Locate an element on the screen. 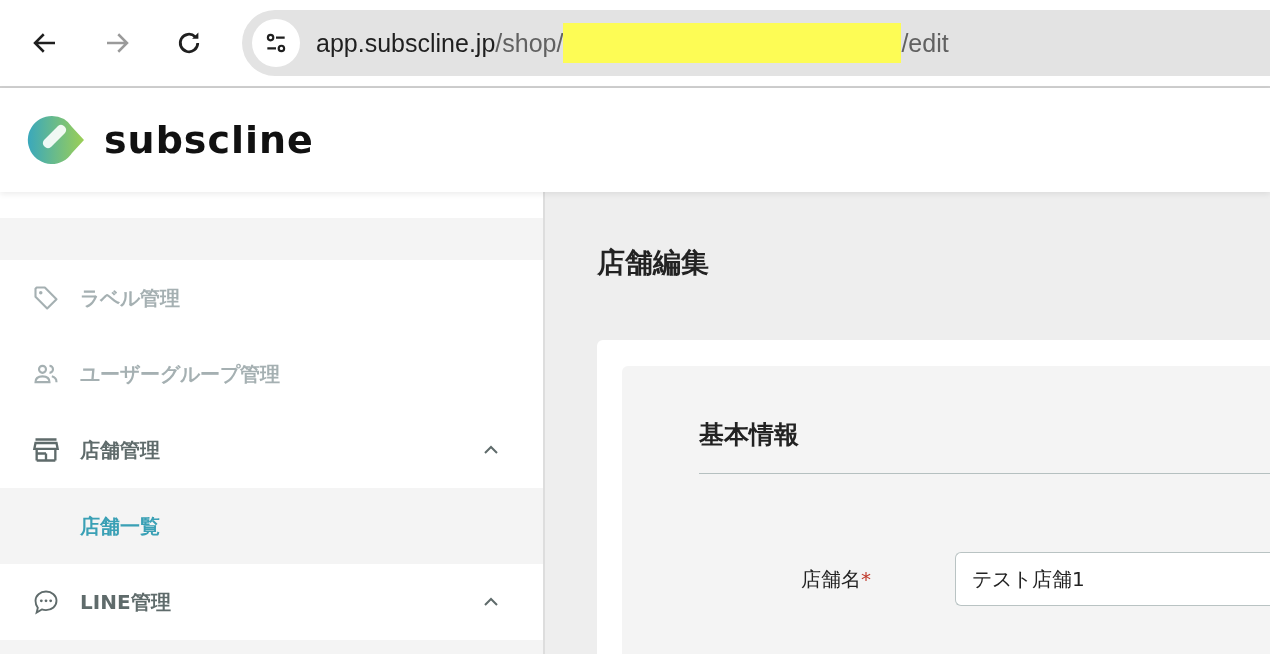 This screenshot has width=1270, height=654. sidebar-item: 店舗一覧 is located at coordinates (271, 526).